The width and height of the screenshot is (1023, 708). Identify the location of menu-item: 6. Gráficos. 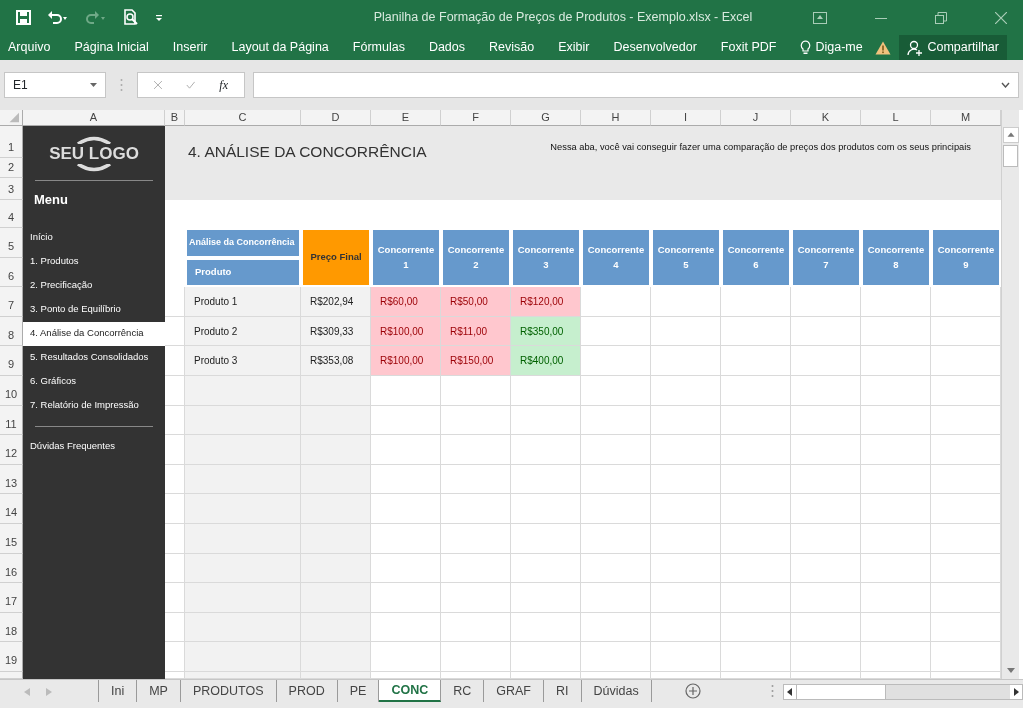
(94, 381).